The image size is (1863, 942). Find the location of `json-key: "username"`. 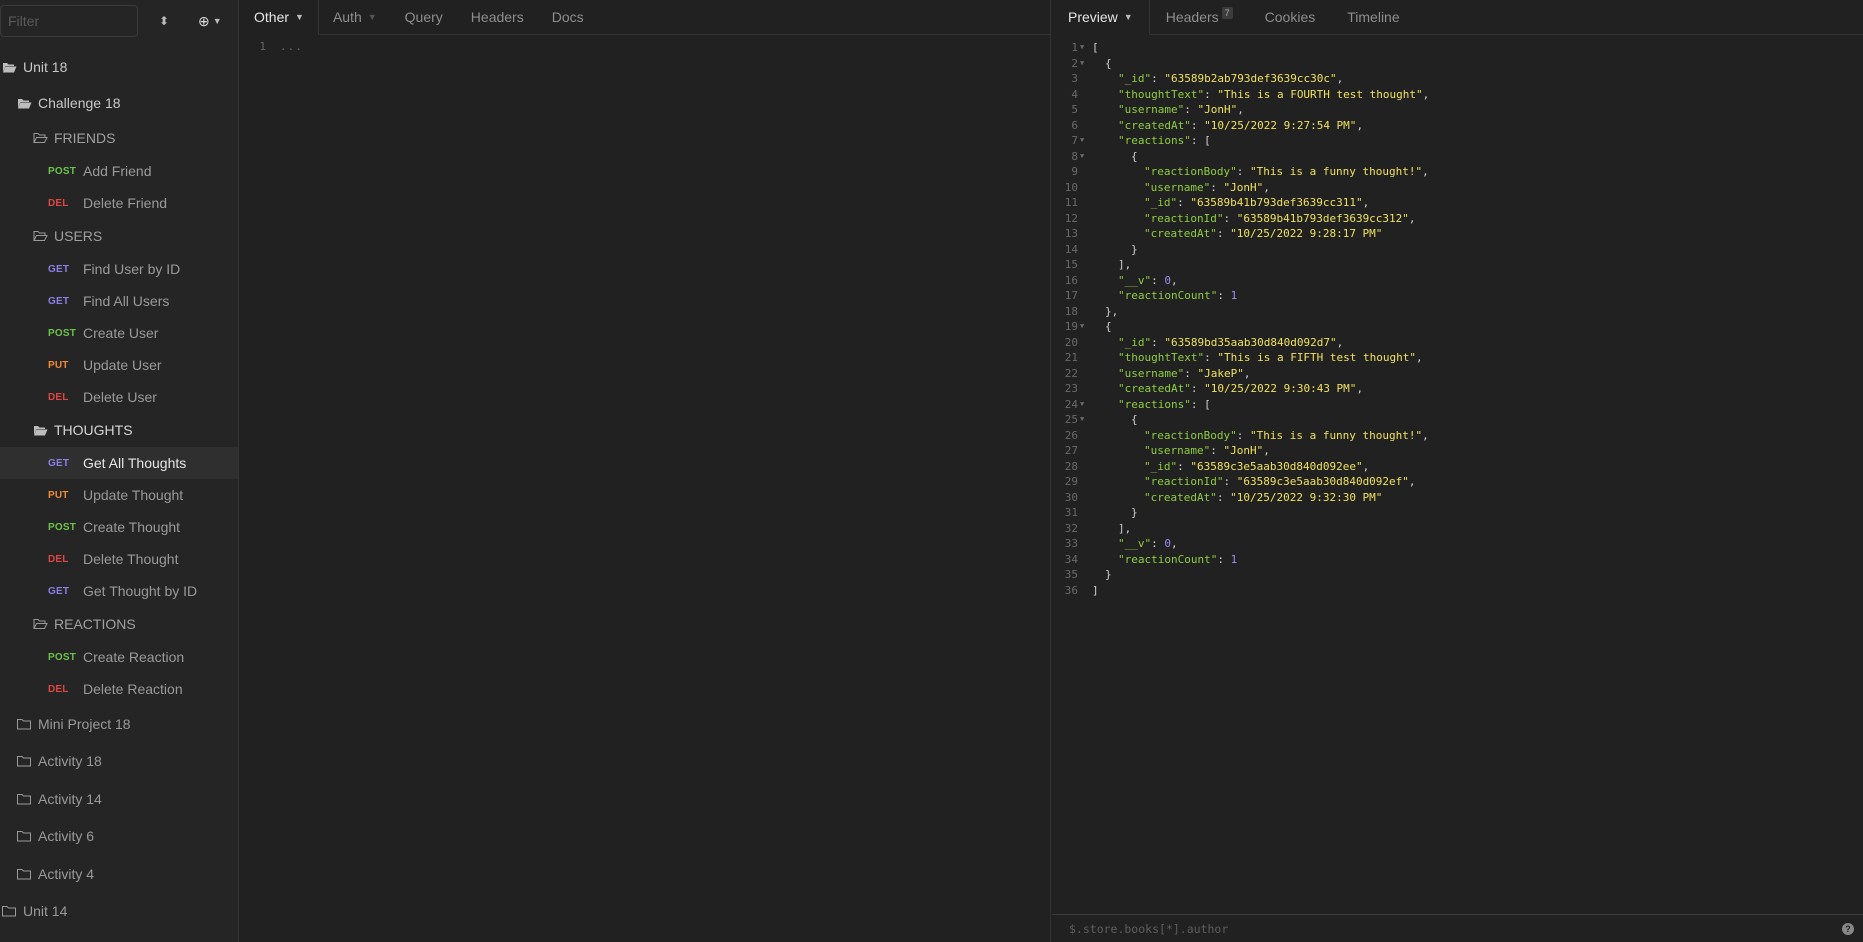

json-key: "username" is located at coordinates (1151, 373).